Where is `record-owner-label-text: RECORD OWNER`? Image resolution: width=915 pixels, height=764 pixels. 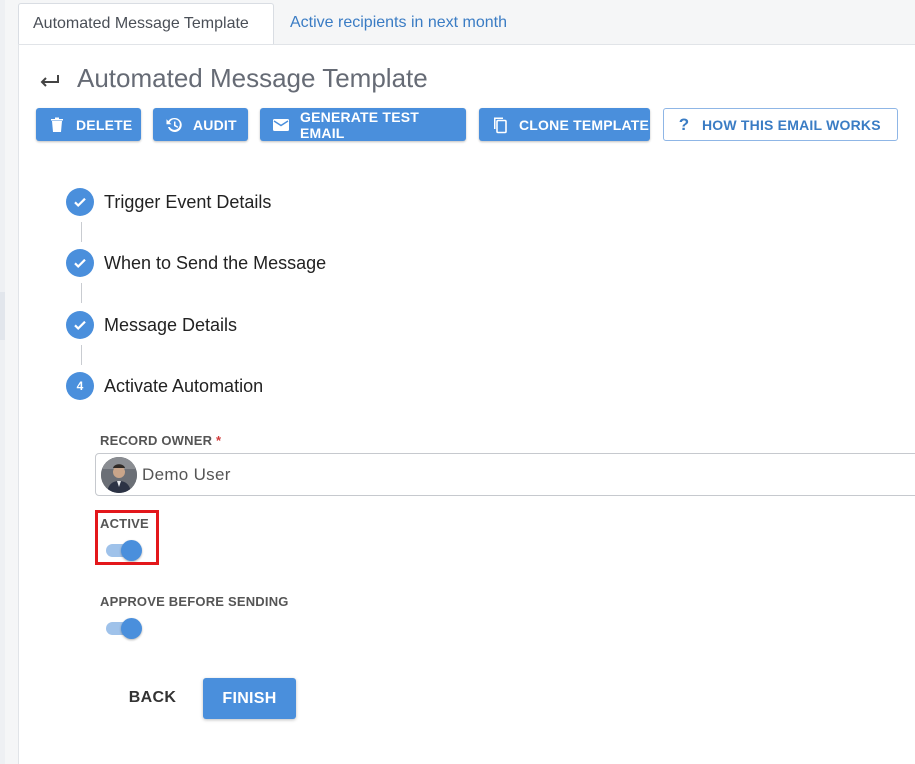 record-owner-label-text: RECORD OWNER is located at coordinates (156, 440).